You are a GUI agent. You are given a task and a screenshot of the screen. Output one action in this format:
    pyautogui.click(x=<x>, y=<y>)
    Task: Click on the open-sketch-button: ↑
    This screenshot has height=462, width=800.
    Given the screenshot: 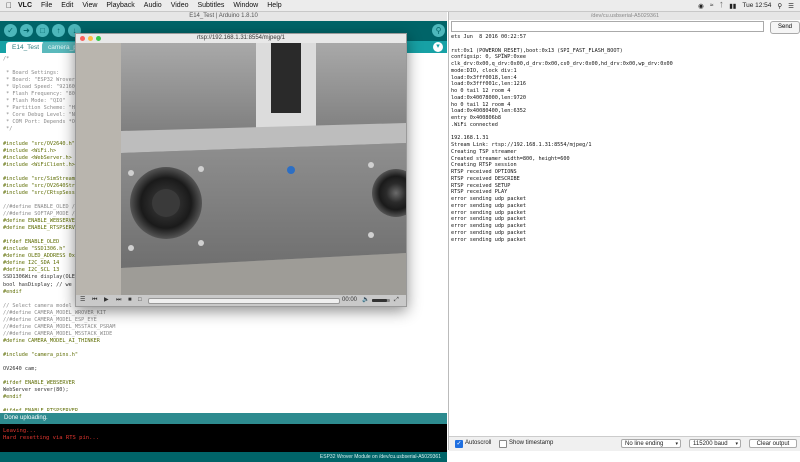 What is the action you would take?
    pyautogui.click(x=58, y=30)
    